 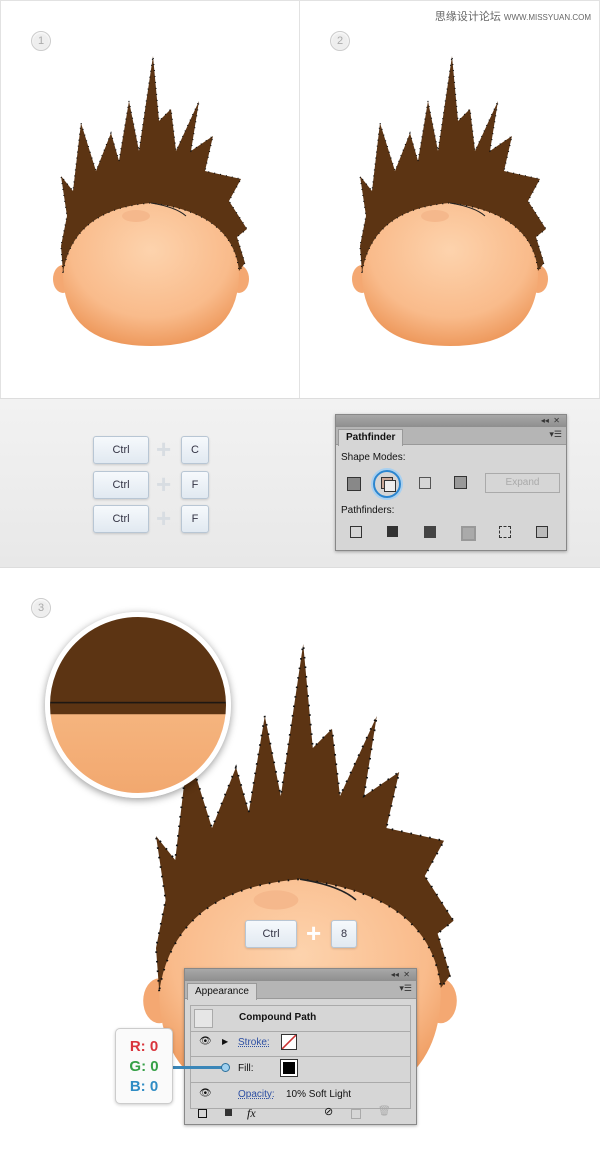 What do you see at coordinates (468, 533) in the screenshot?
I see `crop-icon` at bounding box center [468, 533].